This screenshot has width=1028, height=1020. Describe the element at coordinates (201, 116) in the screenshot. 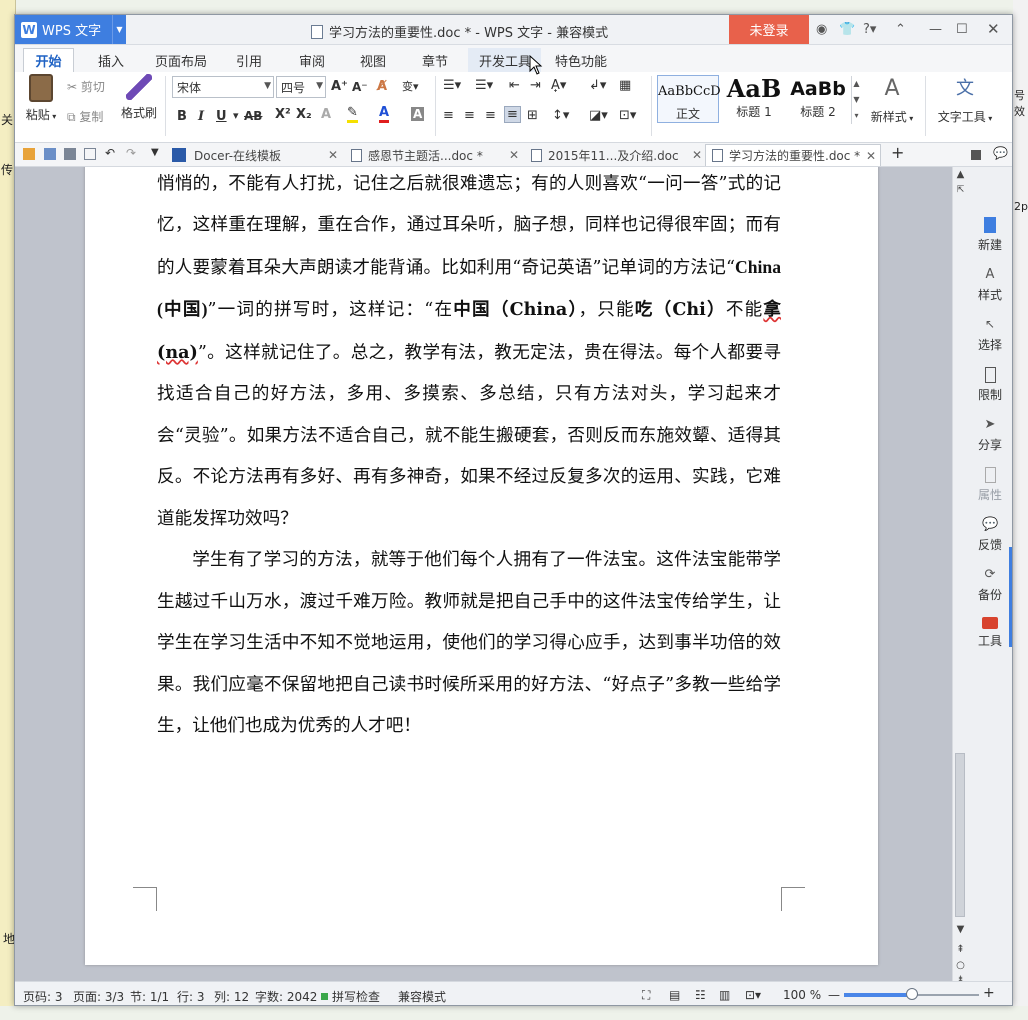

I see `italic-icon: I` at that location.